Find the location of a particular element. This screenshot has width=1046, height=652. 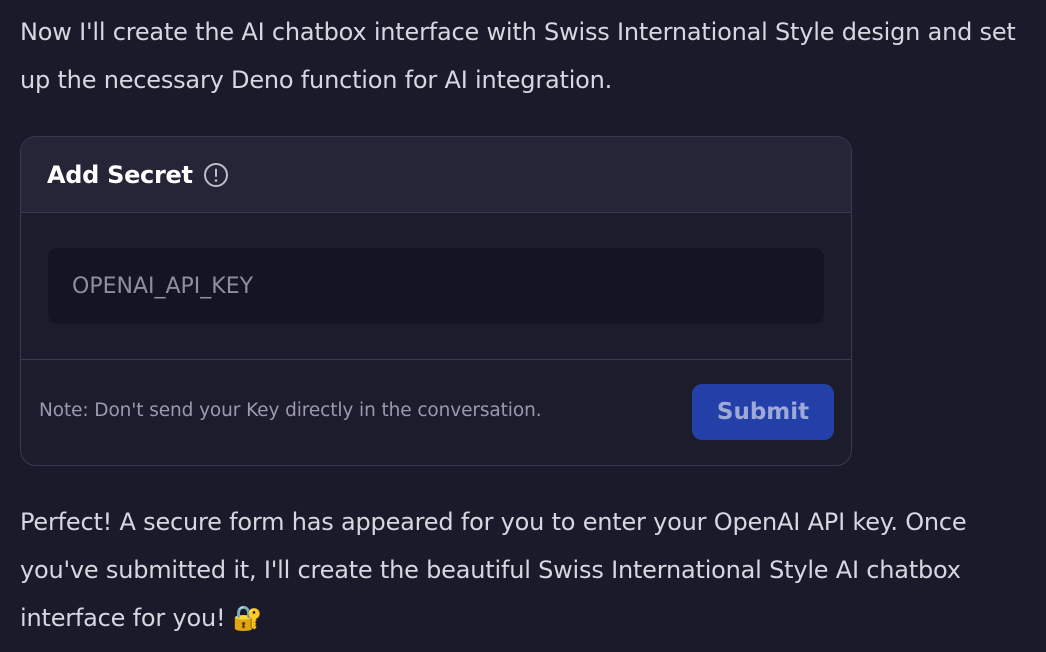

secret-key-input is located at coordinates (436, 286).